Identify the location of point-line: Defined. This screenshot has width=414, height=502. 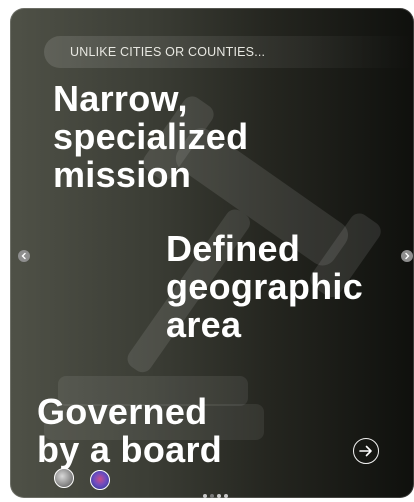
(233, 248).